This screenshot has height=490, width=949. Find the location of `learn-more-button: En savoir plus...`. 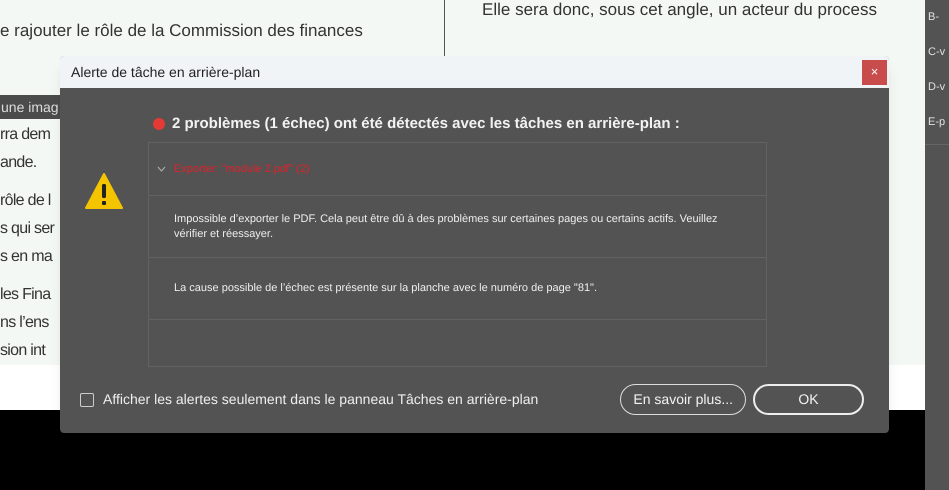

learn-more-button: En savoir plus... is located at coordinates (683, 400).